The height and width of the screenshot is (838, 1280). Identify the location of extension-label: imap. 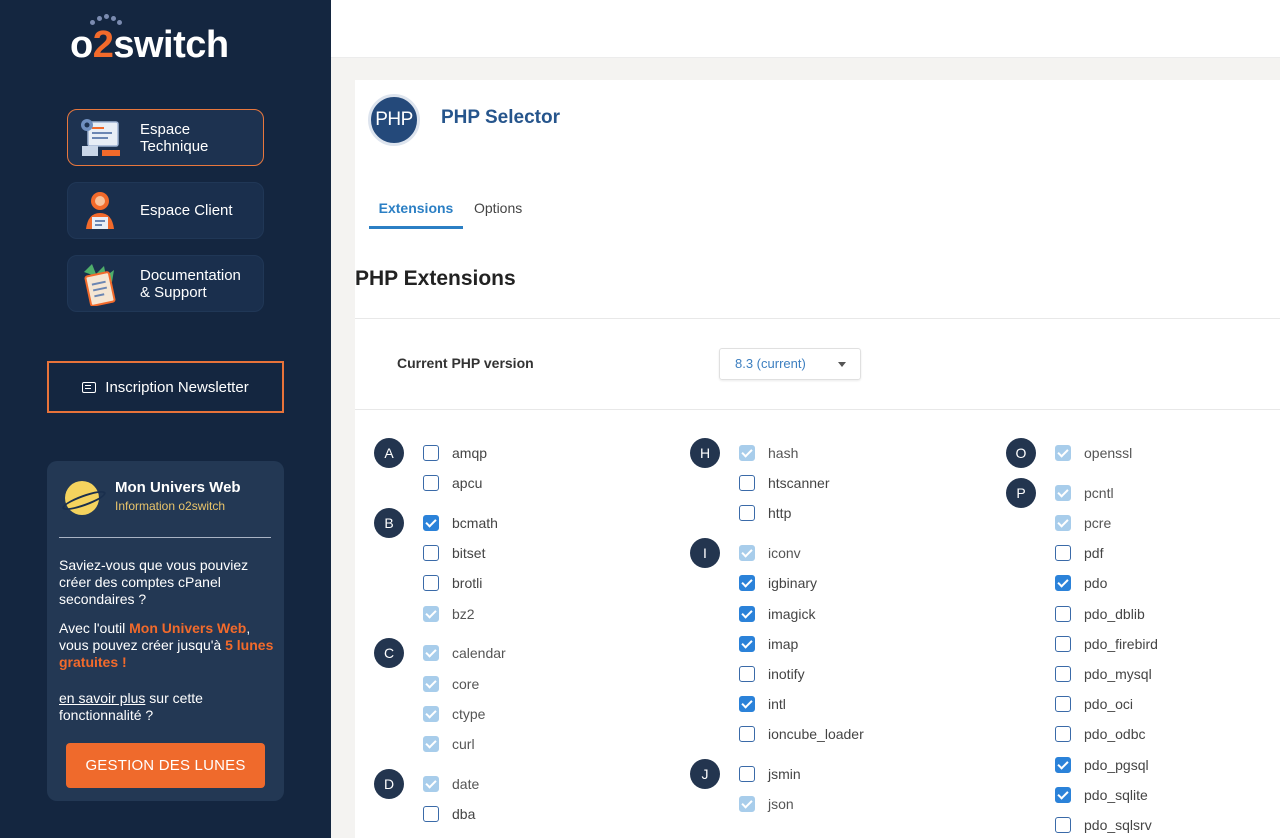
(783, 643).